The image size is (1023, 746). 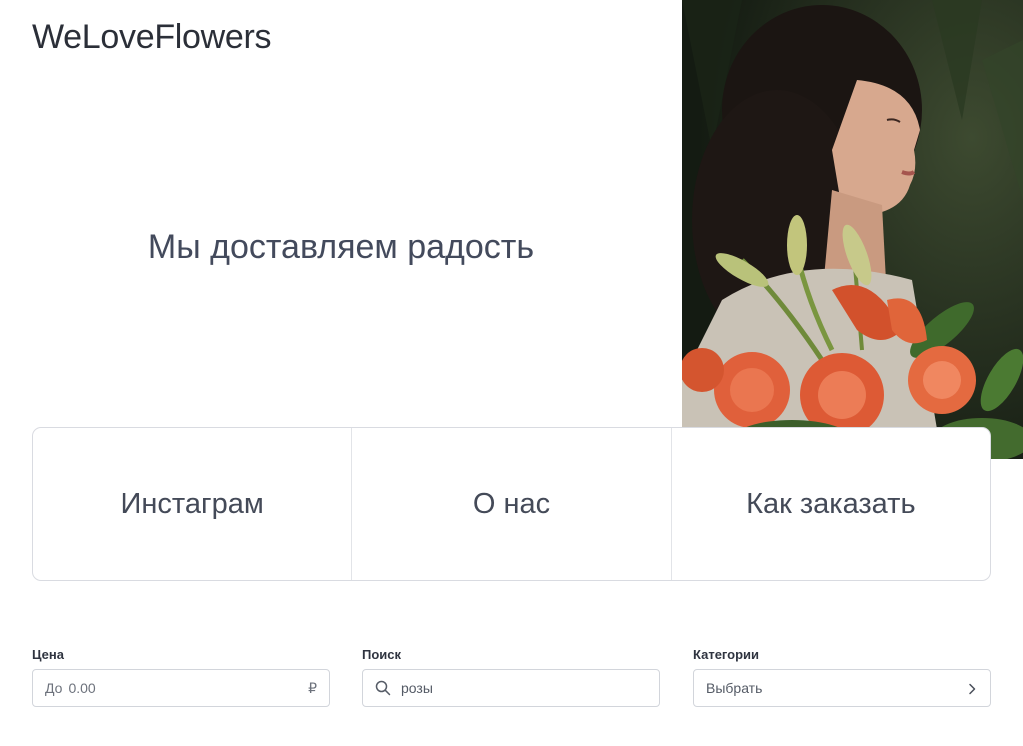 I want to click on search-label: Поиск, so click(x=382, y=654).